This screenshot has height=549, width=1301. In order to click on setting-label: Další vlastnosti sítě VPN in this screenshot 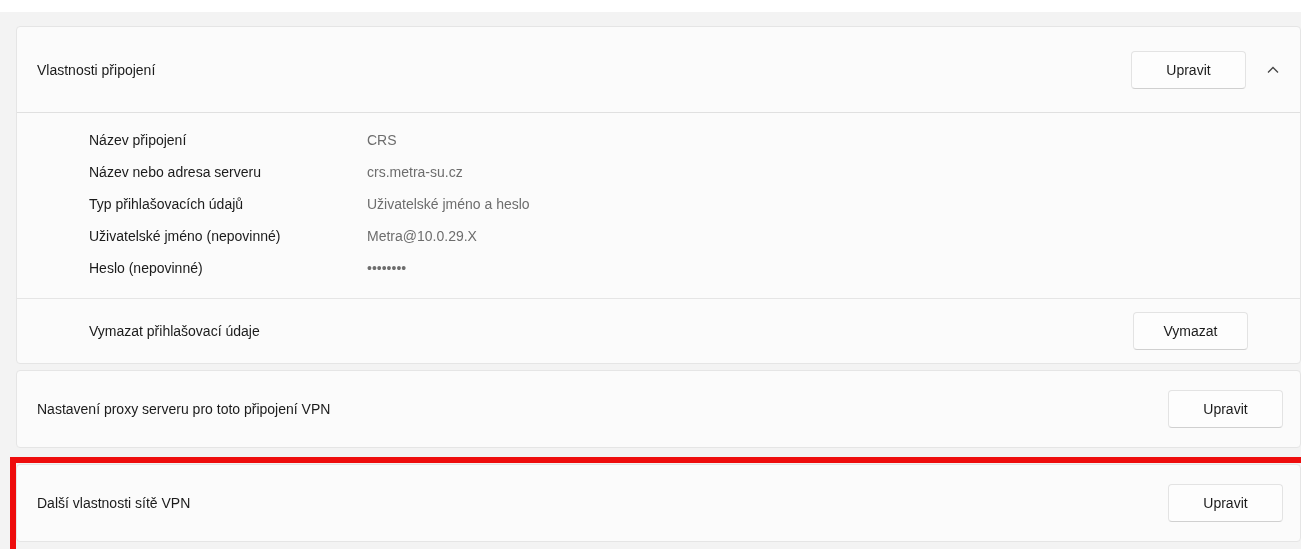, I will do `click(114, 503)`.